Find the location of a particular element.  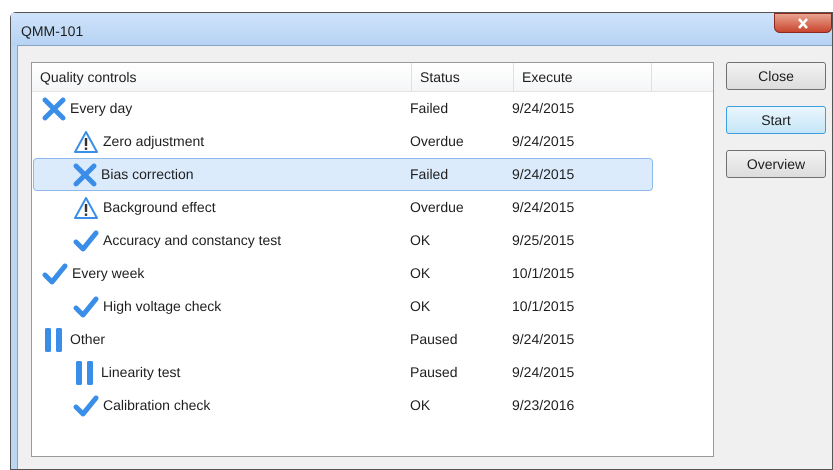

column-header: Status is located at coordinates (463, 77).